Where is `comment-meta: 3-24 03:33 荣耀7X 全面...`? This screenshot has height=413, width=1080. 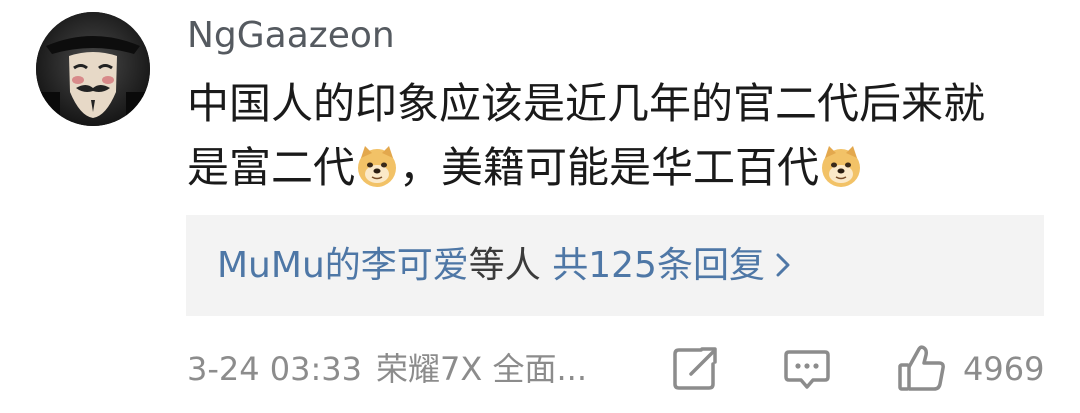 comment-meta: 3-24 03:33 荣耀7X 全面... is located at coordinates (387, 369).